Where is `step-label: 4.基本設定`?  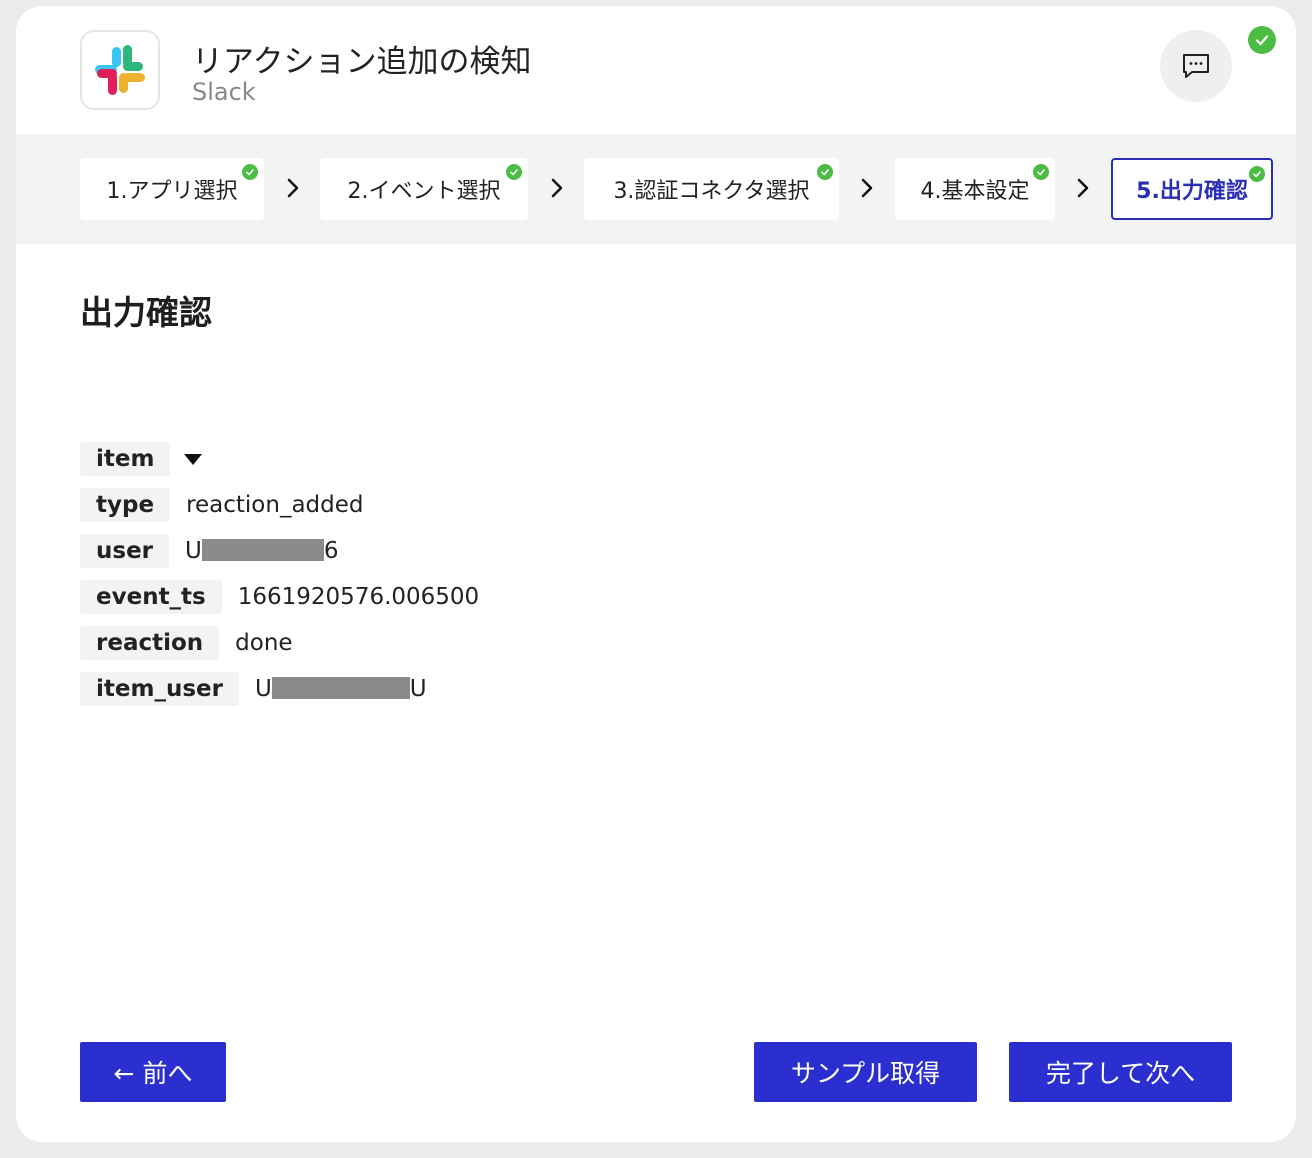 step-label: 4.基本設定 is located at coordinates (975, 191).